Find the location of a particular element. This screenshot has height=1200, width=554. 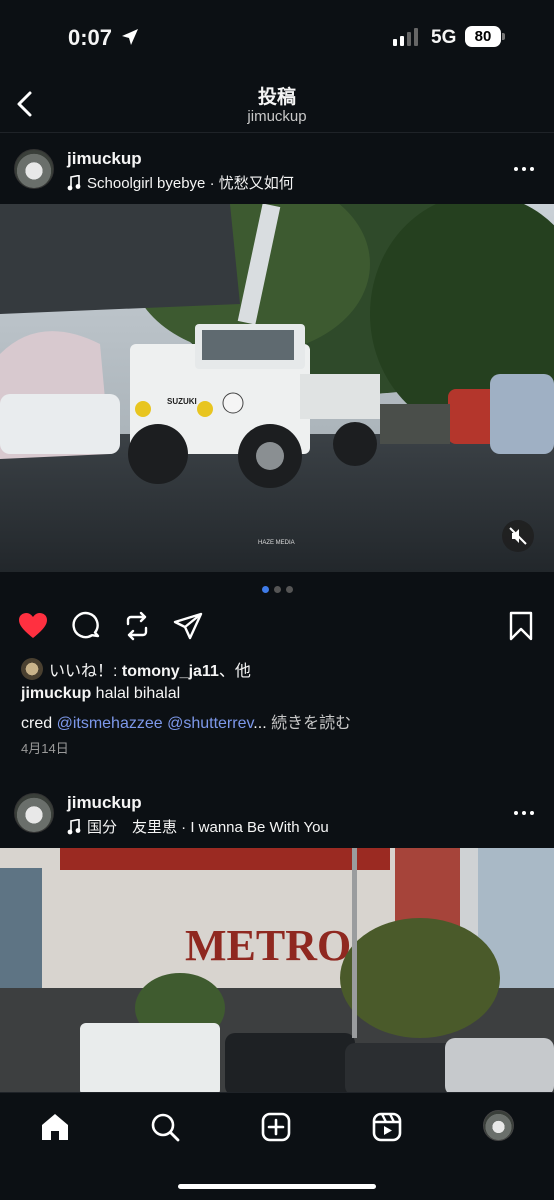

caption-cred: cred @itsmehazzee @shutterrev... 続きを読む is located at coordinates (186, 721).